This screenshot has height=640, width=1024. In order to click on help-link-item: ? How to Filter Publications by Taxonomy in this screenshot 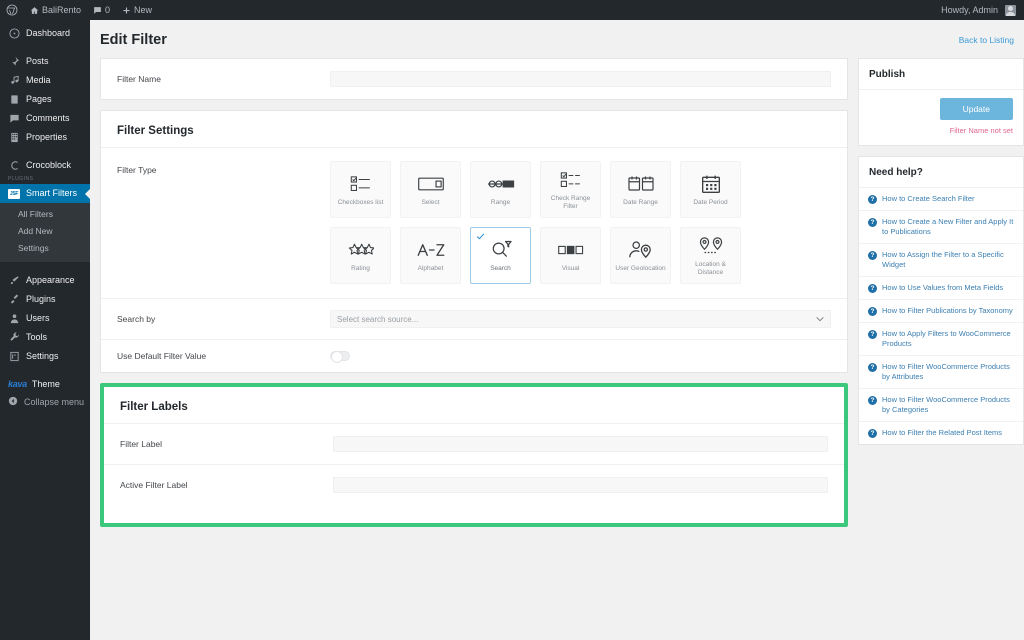, I will do `click(941, 311)`.